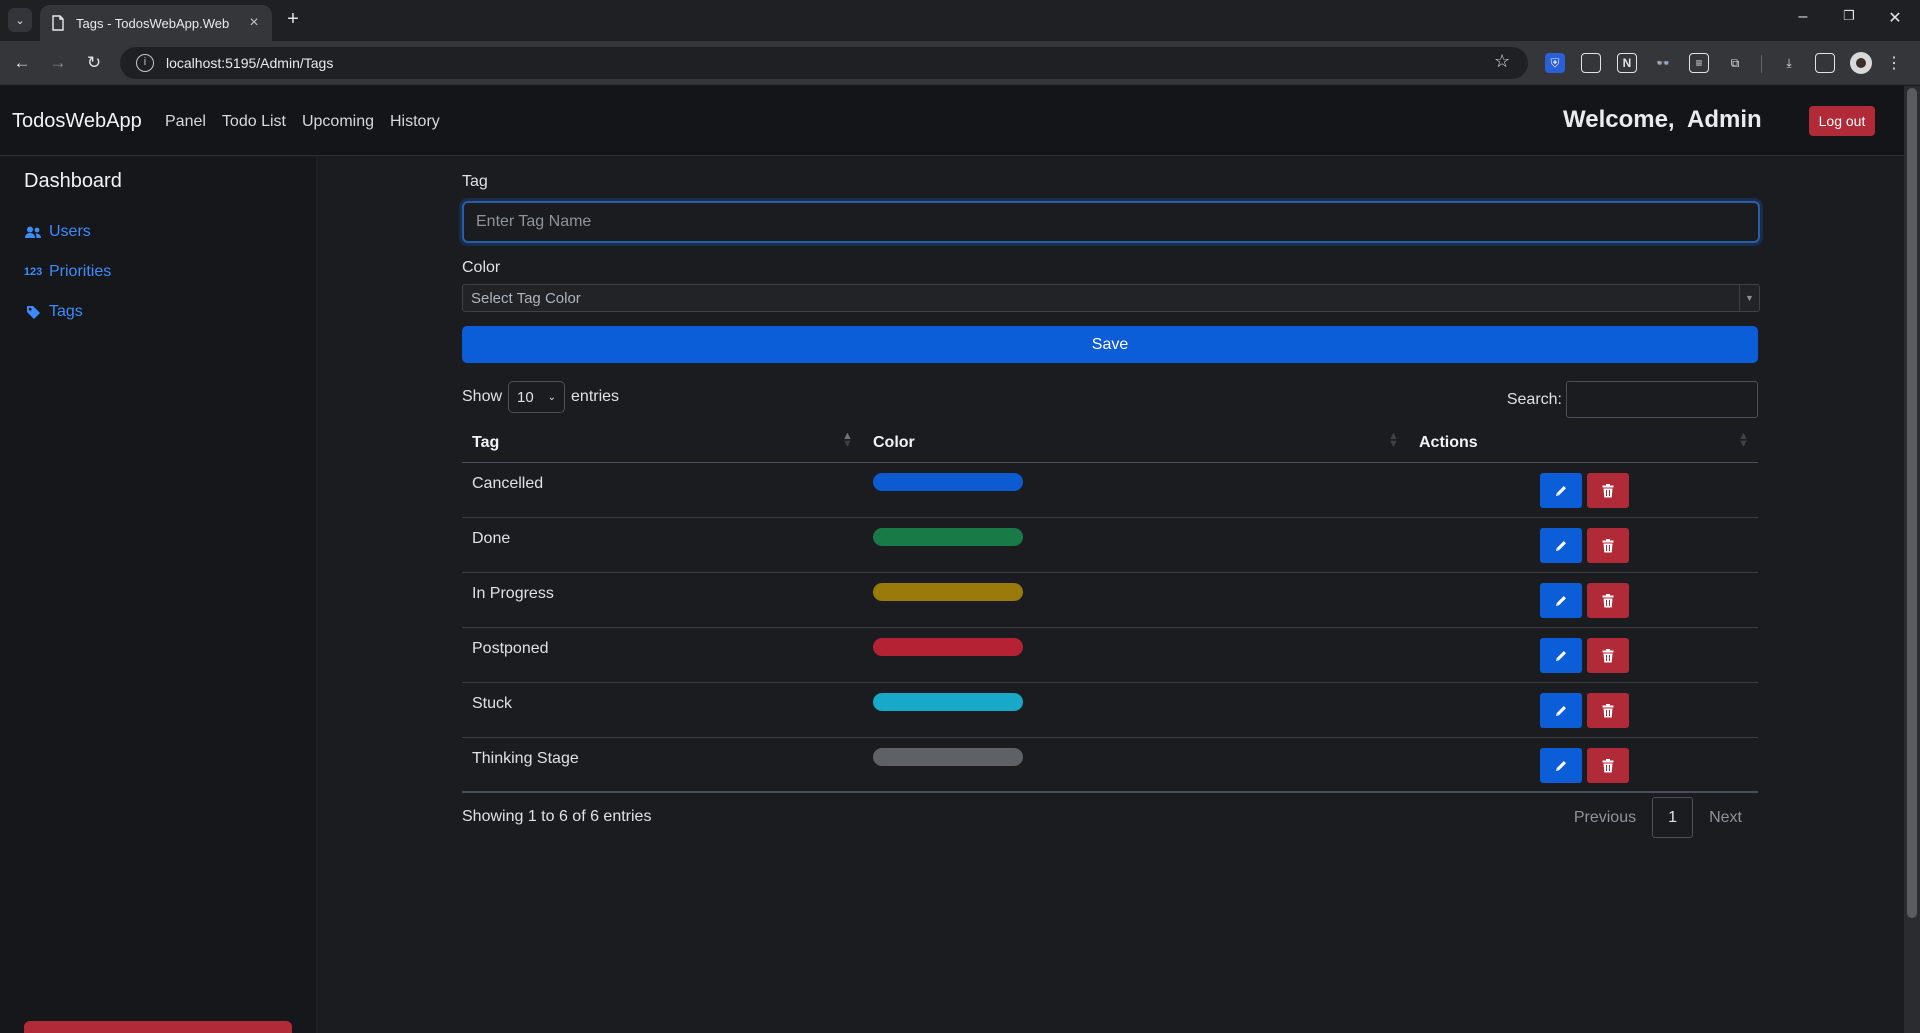 The height and width of the screenshot is (1033, 1920). I want to click on tab-search-button: ⌄, so click(20, 20).